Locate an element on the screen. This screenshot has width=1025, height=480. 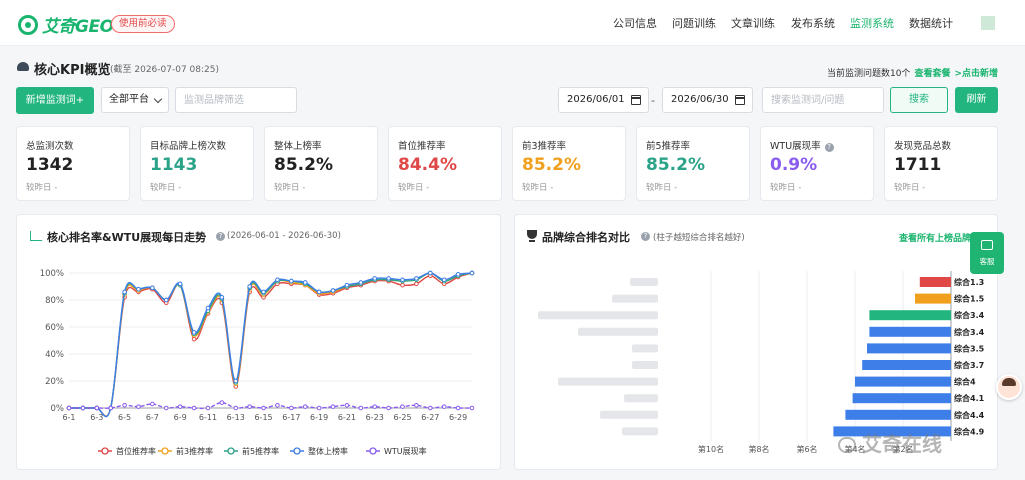
brand-filter-input is located at coordinates (236, 100).